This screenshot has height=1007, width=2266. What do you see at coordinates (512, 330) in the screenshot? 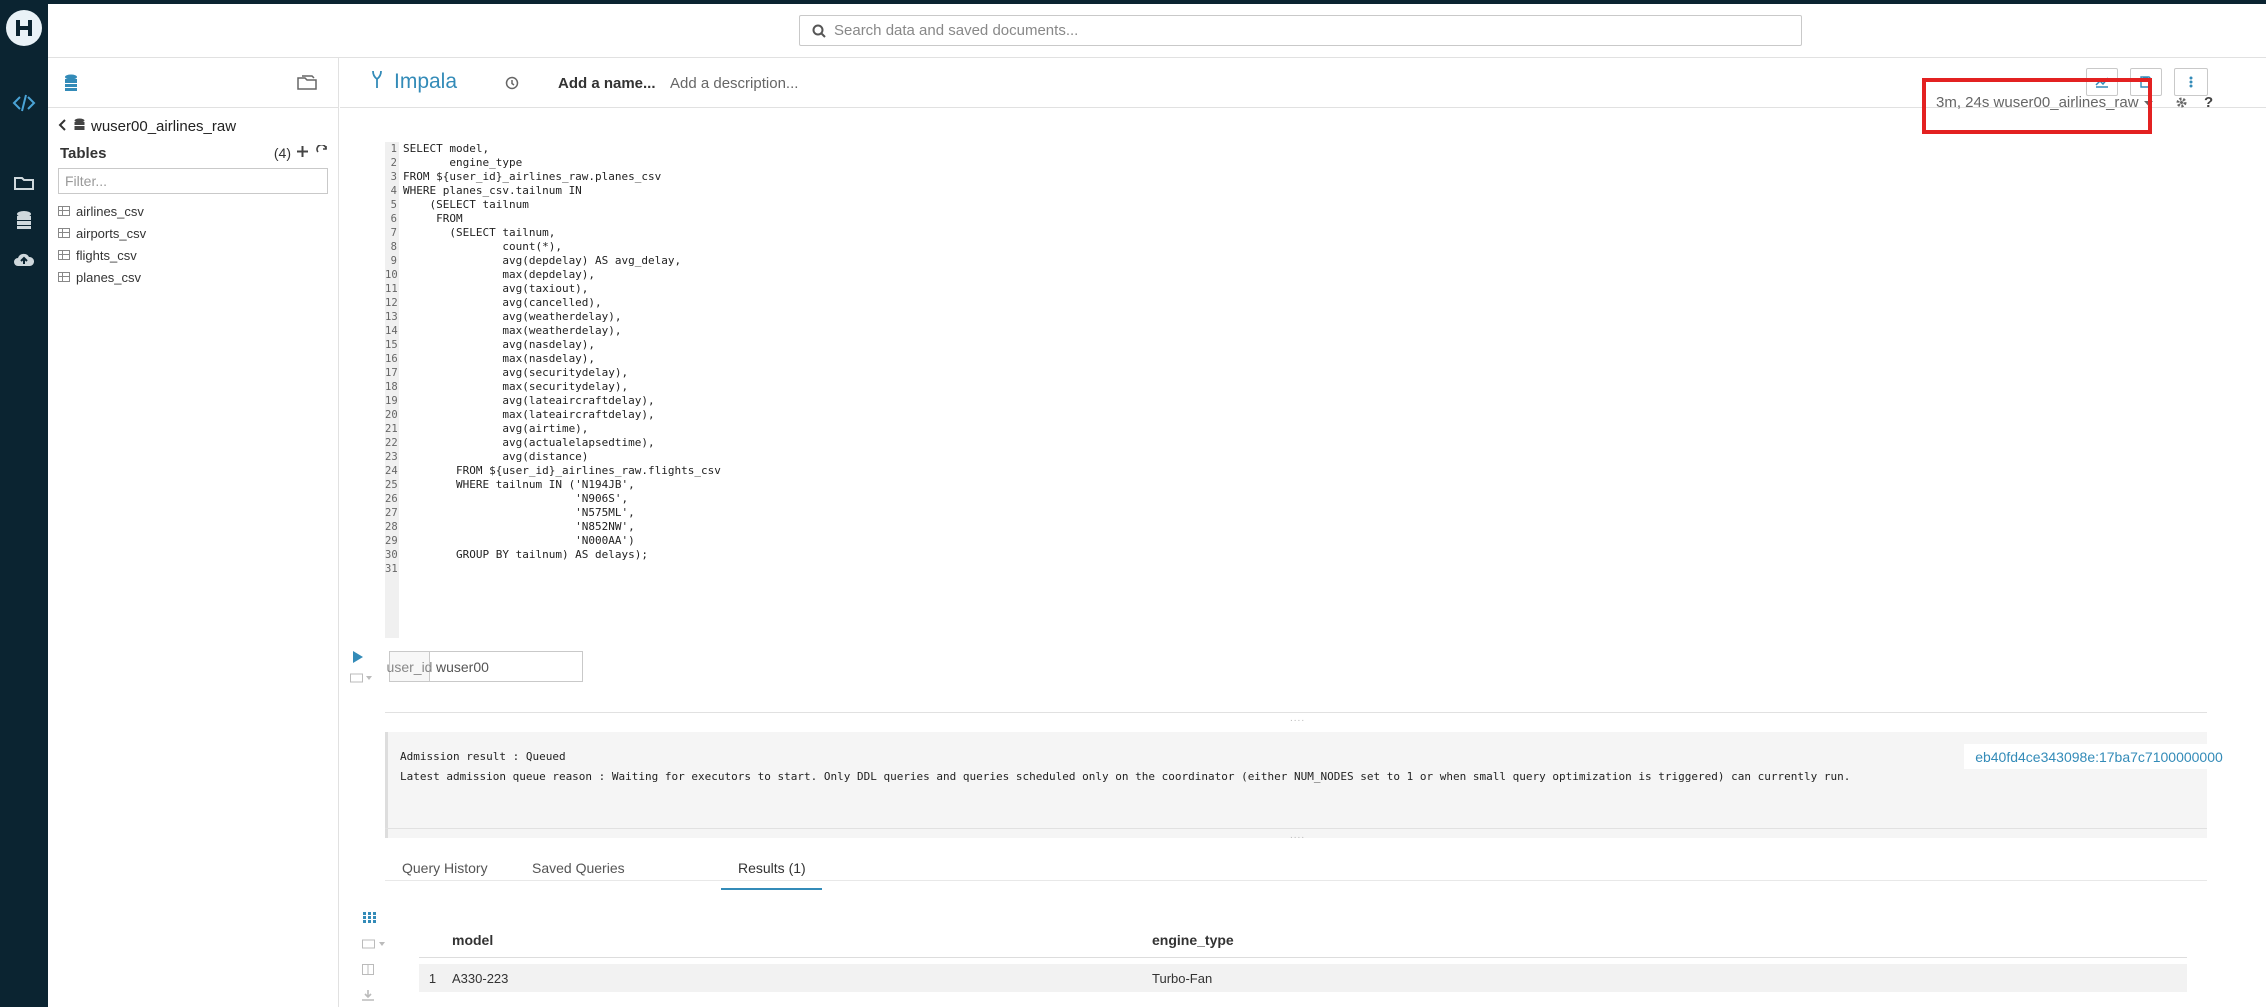
I see `code-line: max(weatherdelay),` at bounding box center [512, 330].